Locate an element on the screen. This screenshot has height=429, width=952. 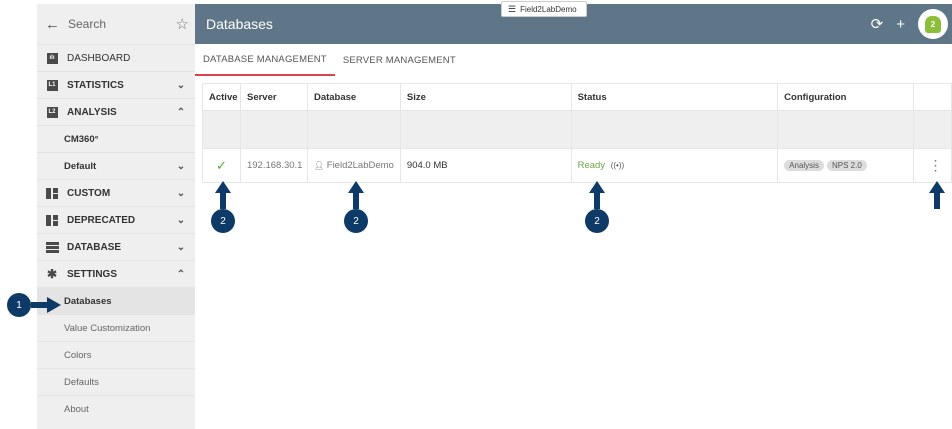
filter-row is located at coordinates (577, 129).